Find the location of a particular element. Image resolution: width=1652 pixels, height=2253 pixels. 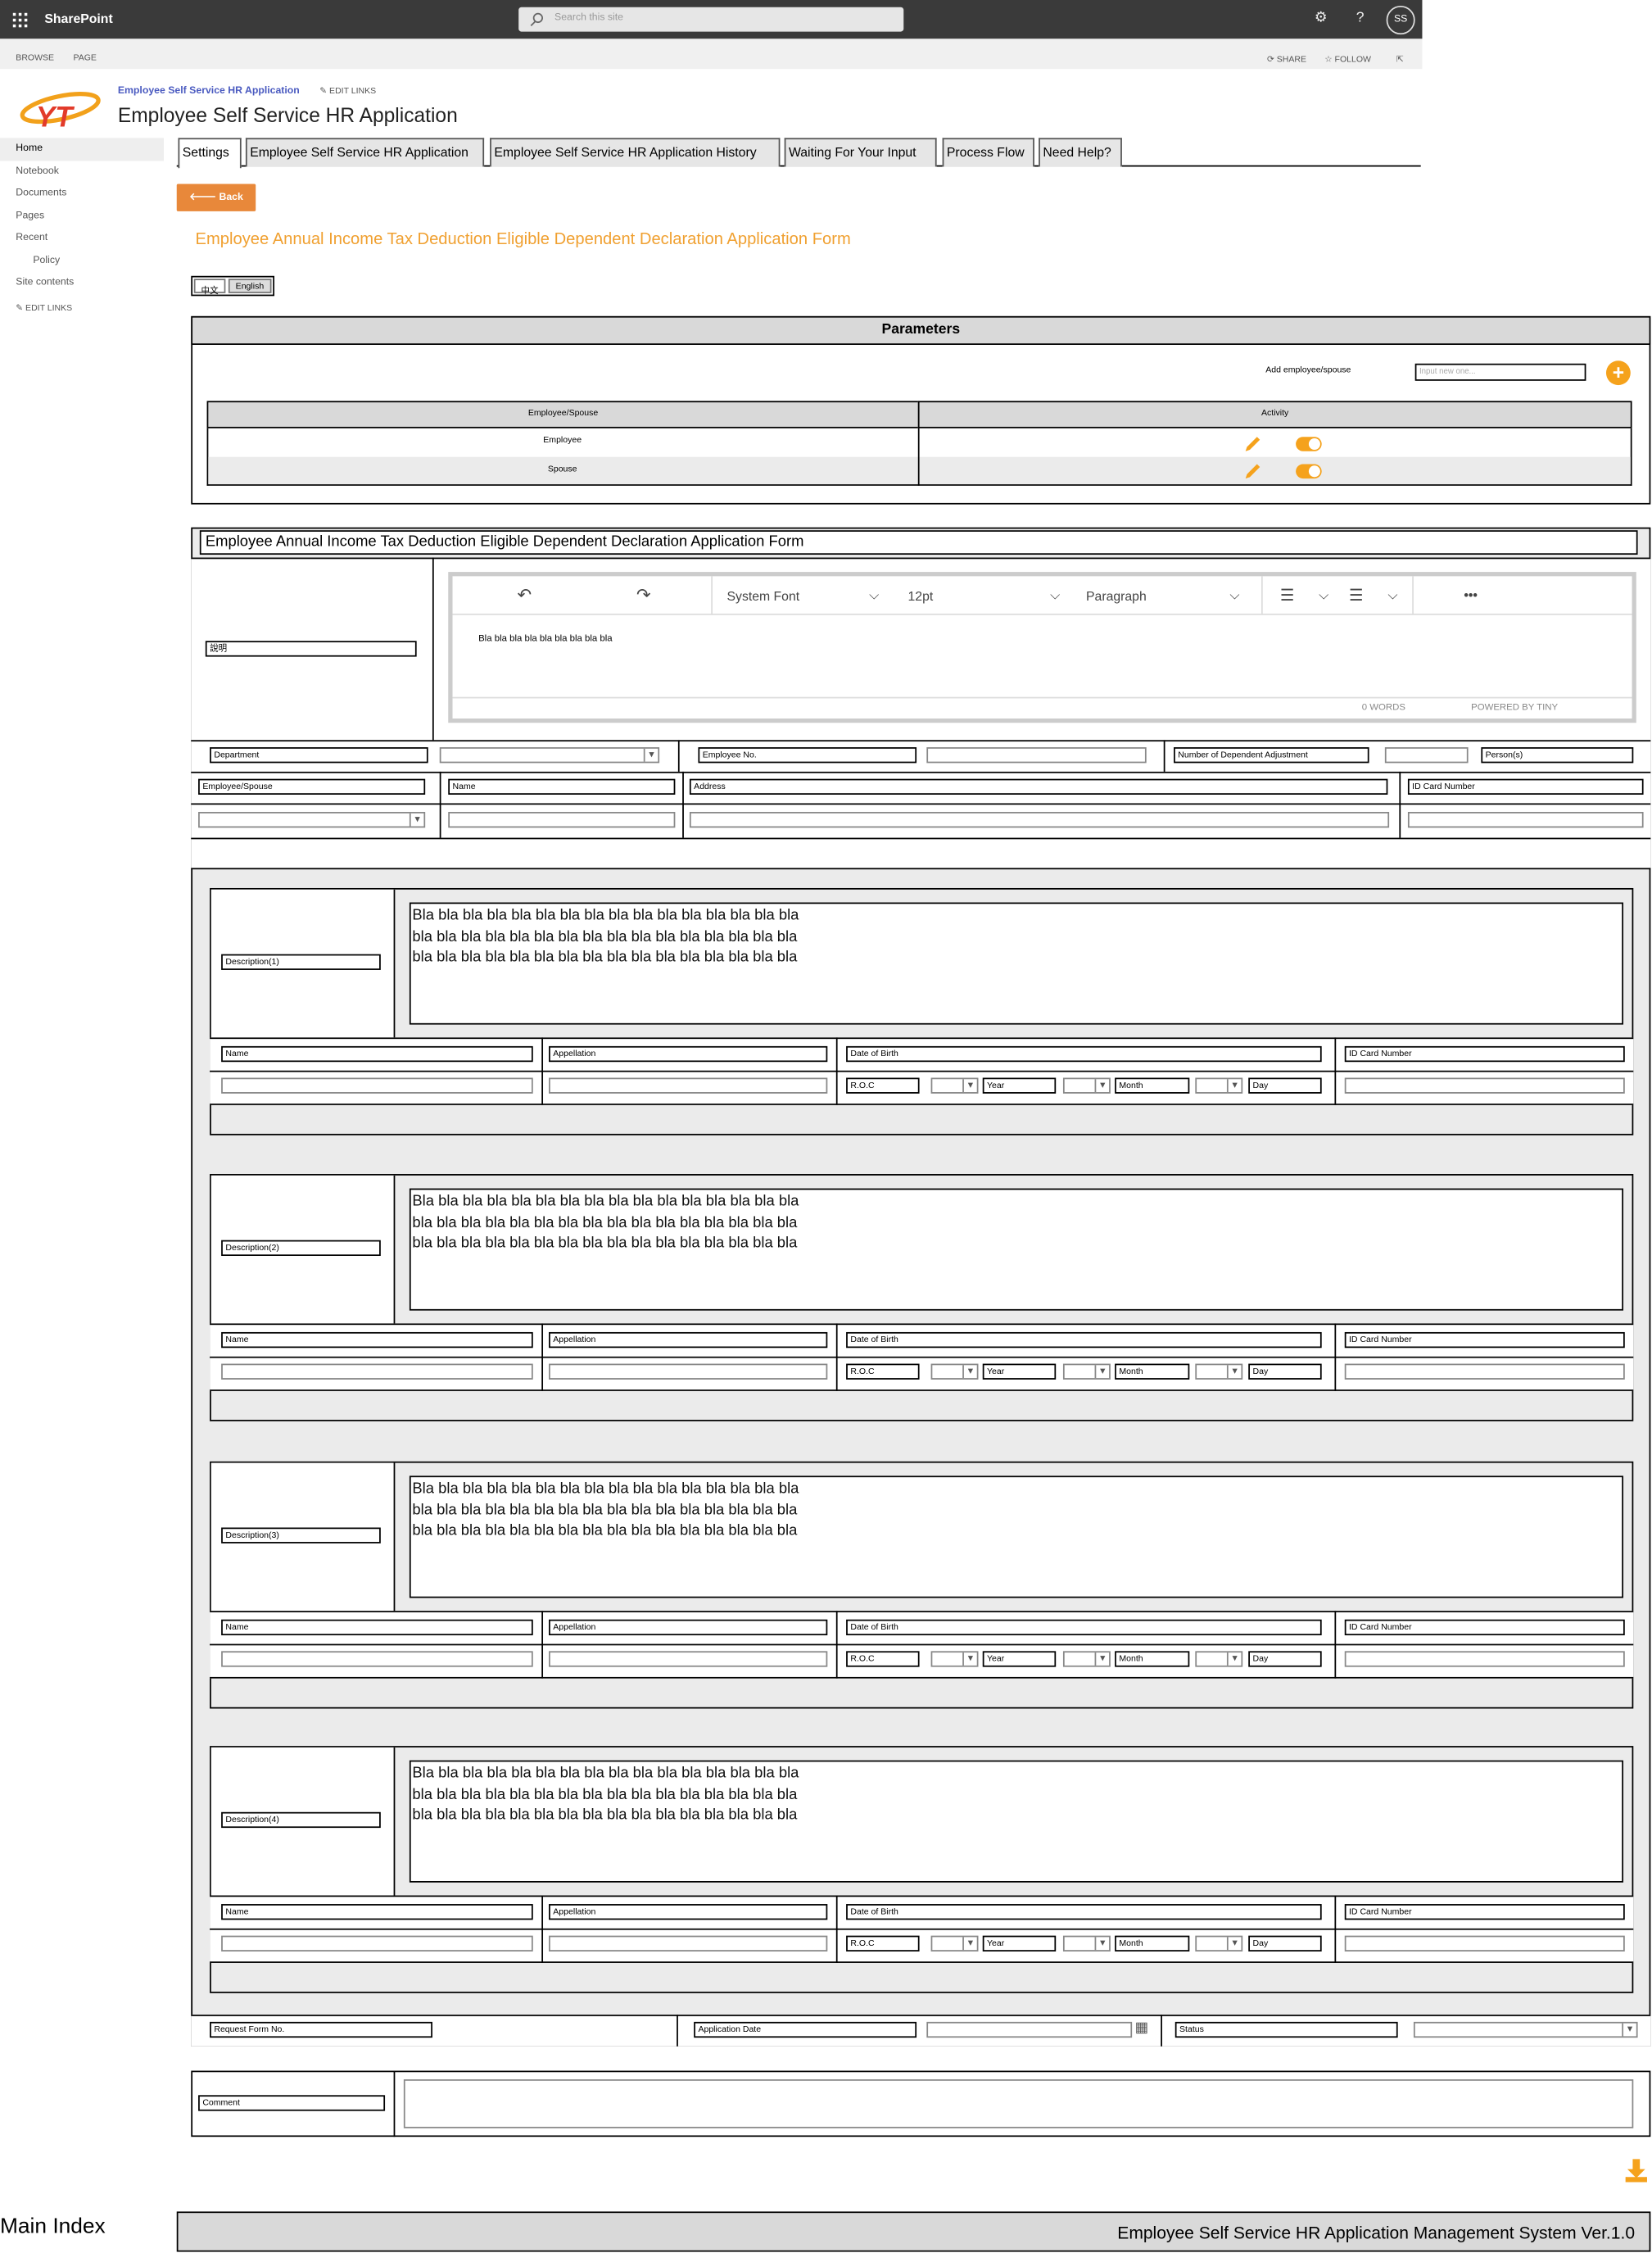

tab-need-help: Need Help? is located at coordinates (1080, 152).